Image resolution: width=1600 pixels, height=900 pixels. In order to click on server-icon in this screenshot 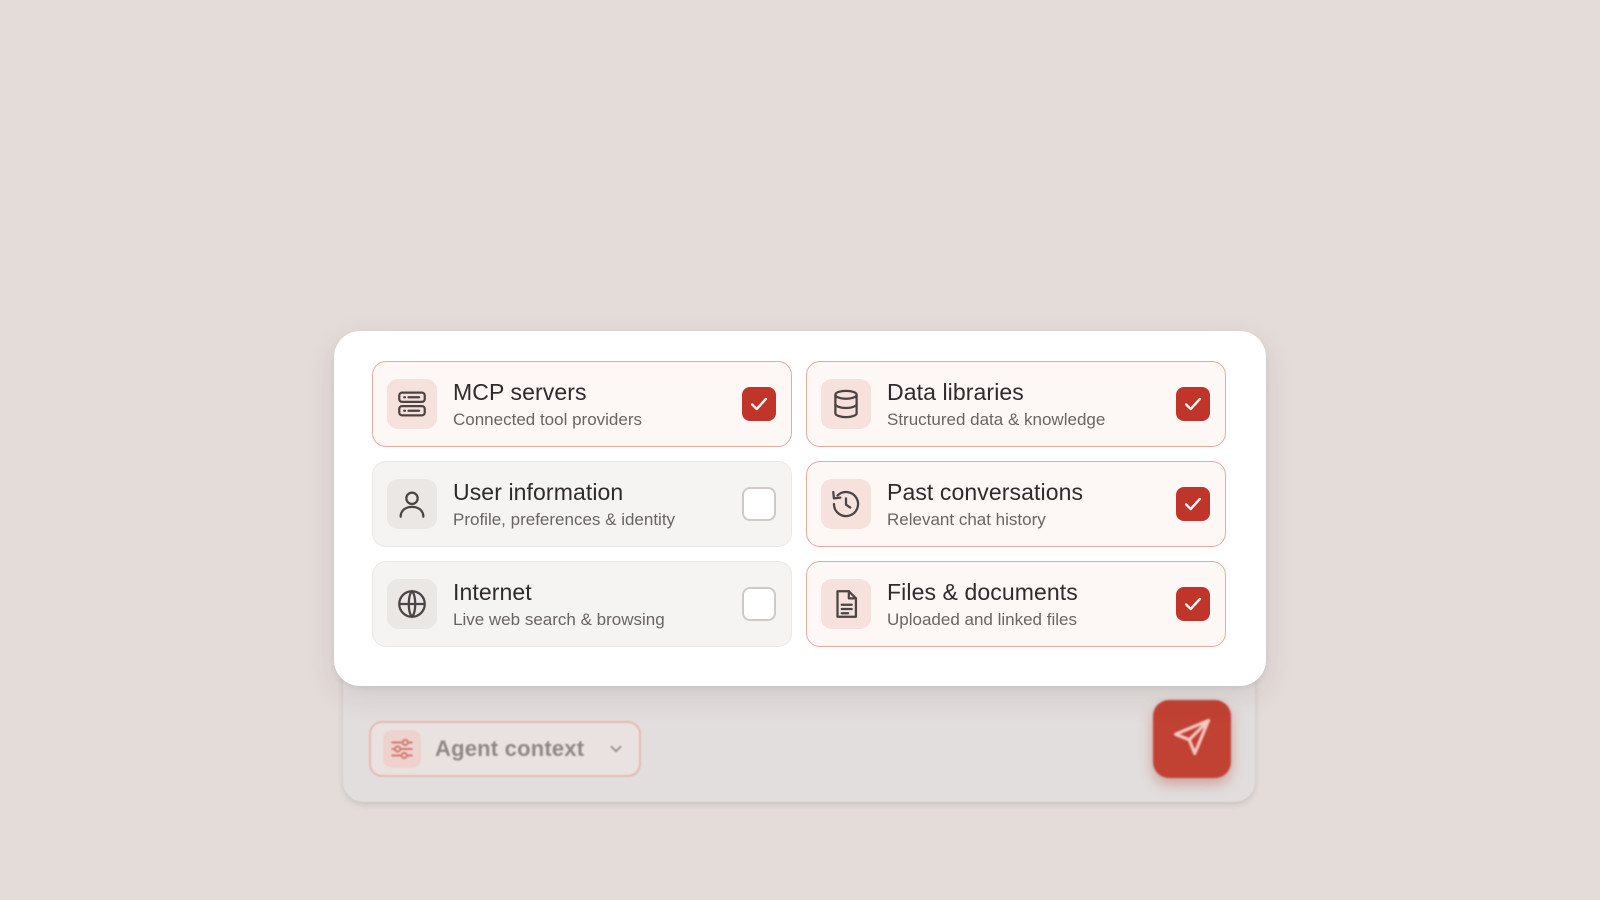, I will do `click(412, 404)`.